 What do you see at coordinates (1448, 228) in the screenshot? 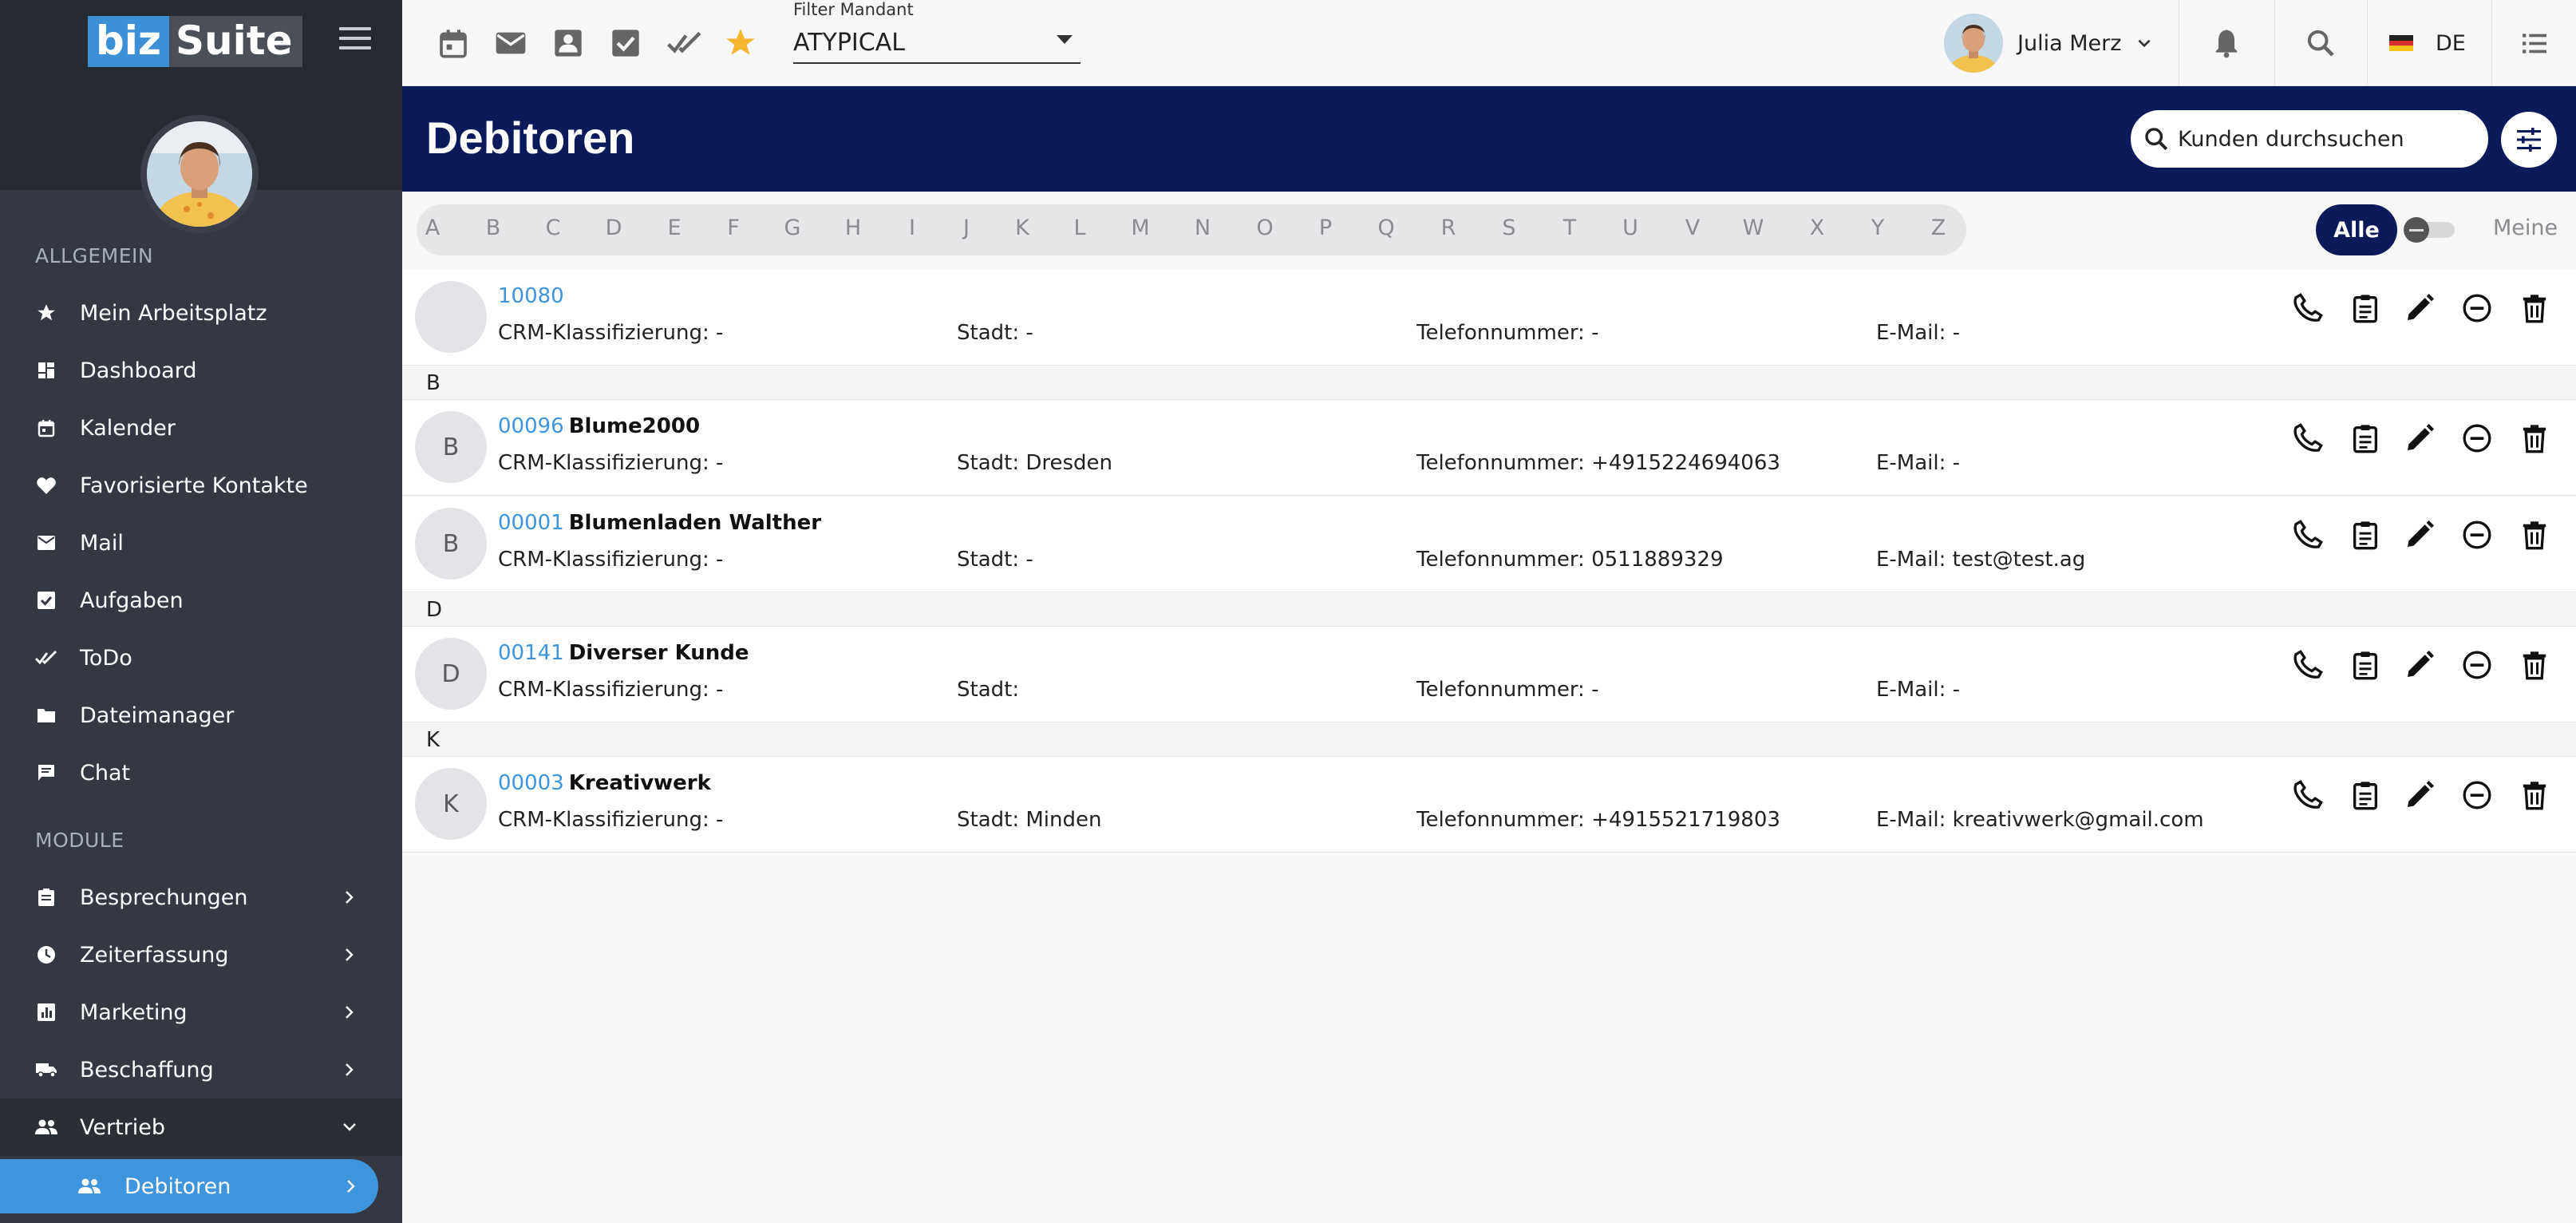
I see `alphabet-letter: R` at bounding box center [1448, 228].